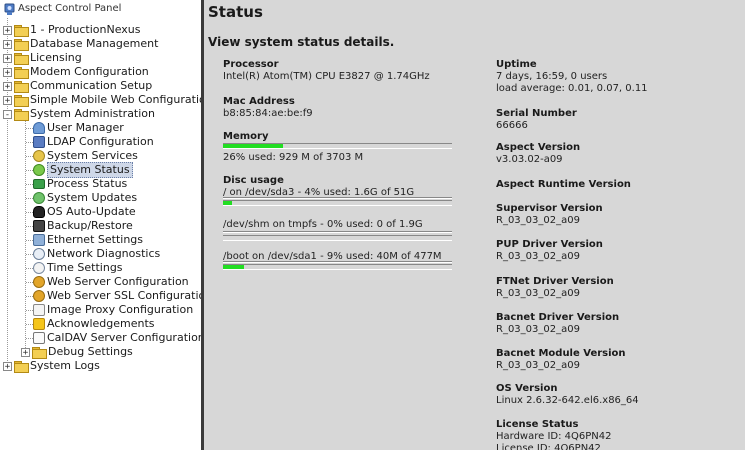 Image resolution: width=745 pixels, height=450 pixels. Describe the element at coordinates (85, 198) in the screenshot. I see `sidebar-item-system-updates: System Updates` at that location.